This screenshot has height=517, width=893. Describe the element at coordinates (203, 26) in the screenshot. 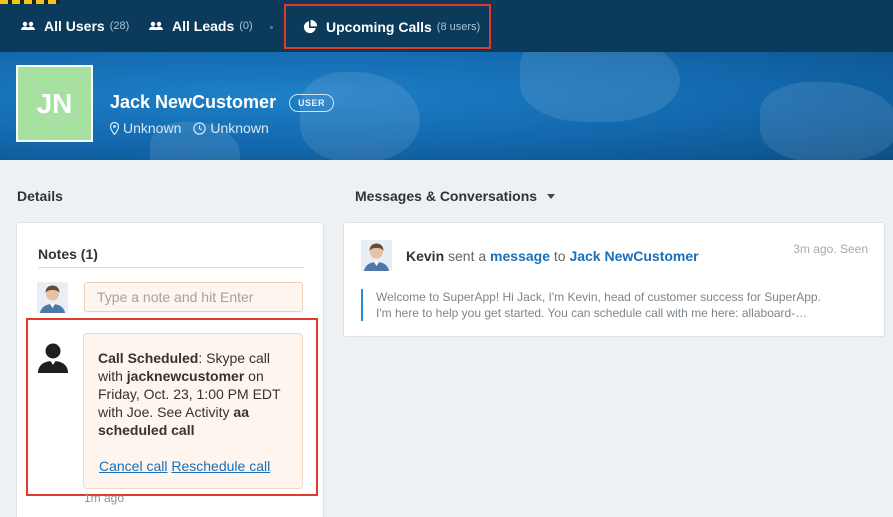

I see `tab-label: All Leads` at that location.